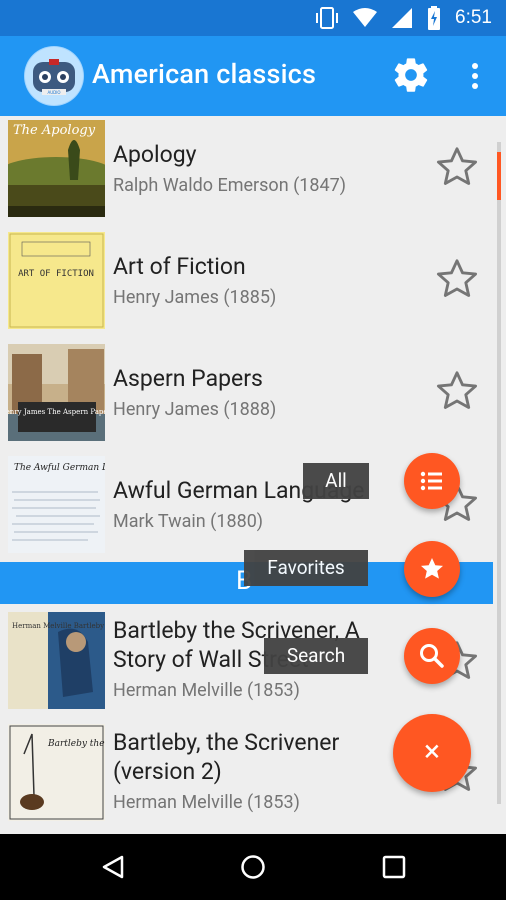 This screenshot has width=506, height=900. Describe the element at coordinates (54, 130) in the screenshot. I see `svg-text: The Apology` at that location.